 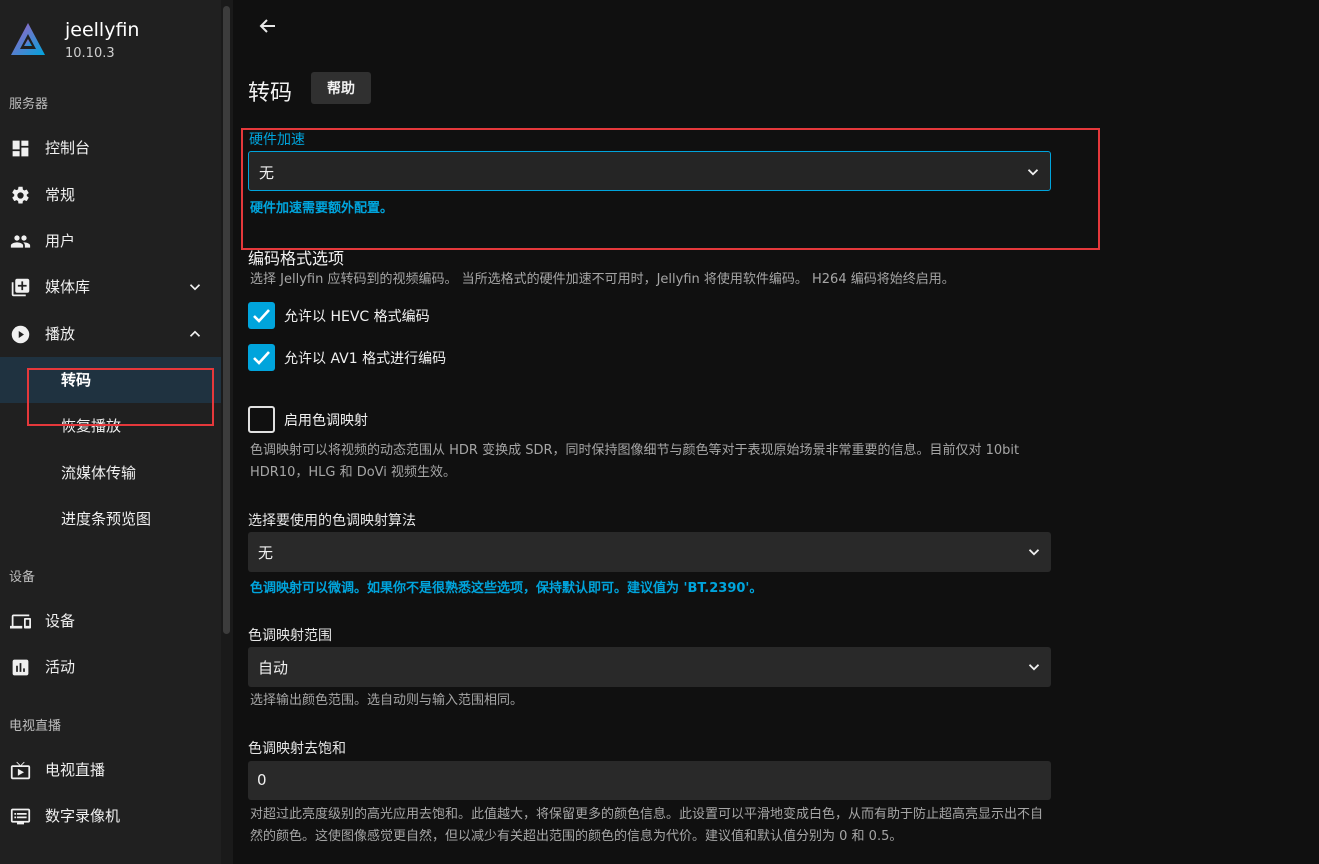 I want to click on hevc-checkbox-label: 允许以 HEVC 格式编码, so click(x=357, y=316).